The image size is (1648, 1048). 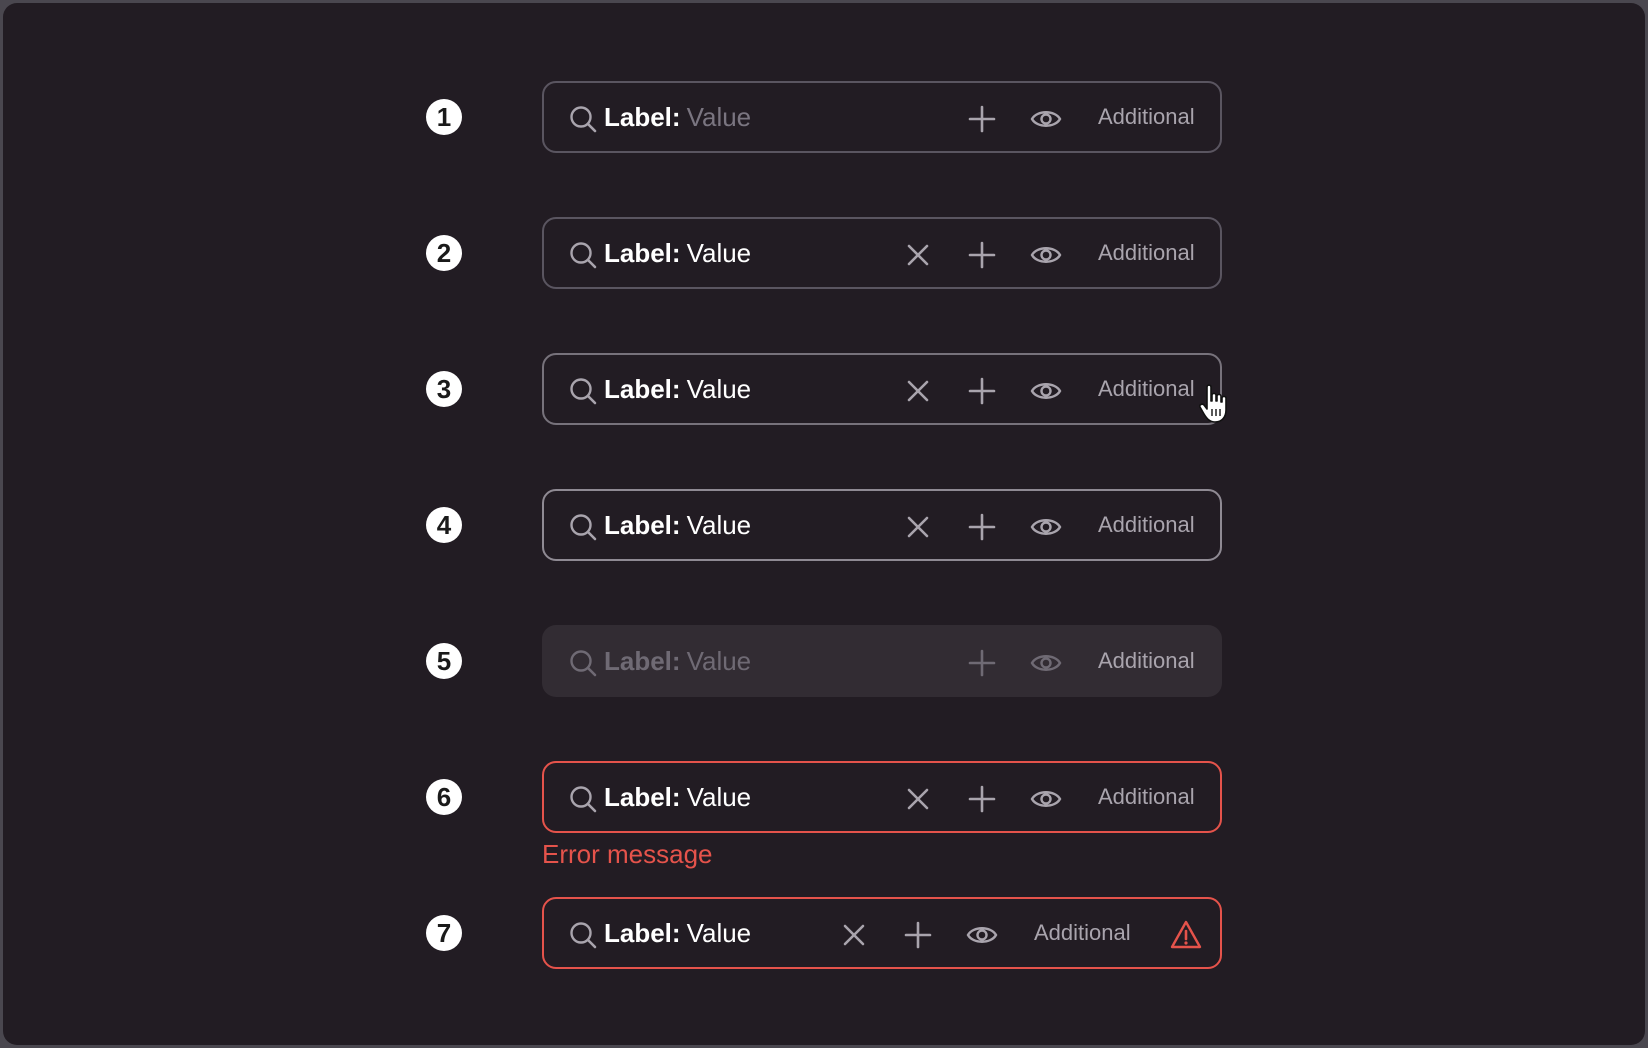 What do you see at coordinates (1213, 403) in the screenshot?
I see `hand-cursor-icon` at bounding box center [1213, 403].